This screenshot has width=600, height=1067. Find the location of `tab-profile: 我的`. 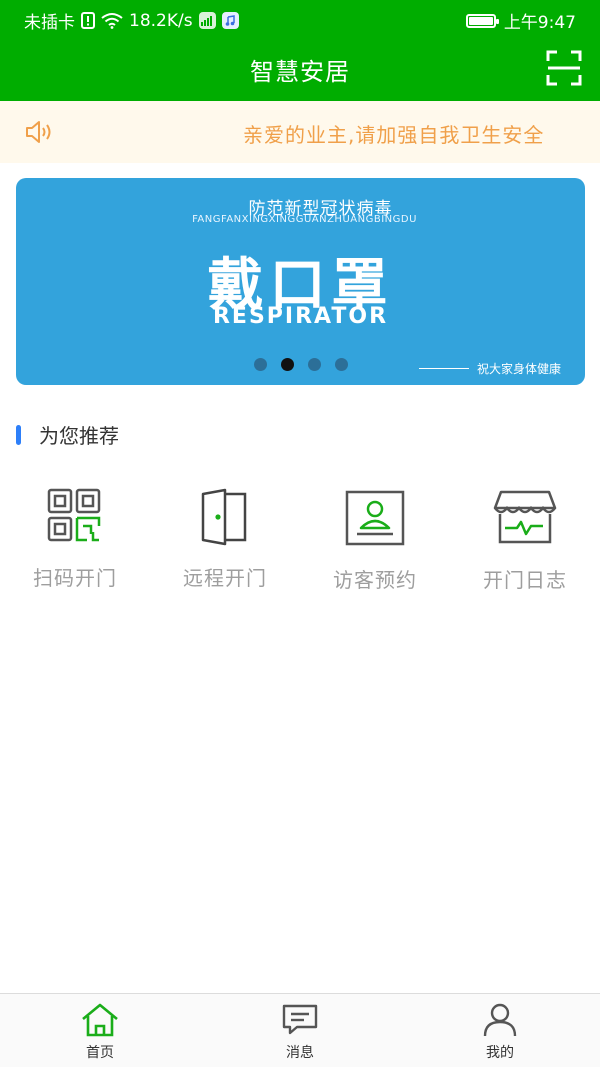

tab-profile: 我的 is located at coordinates (500, 1032).